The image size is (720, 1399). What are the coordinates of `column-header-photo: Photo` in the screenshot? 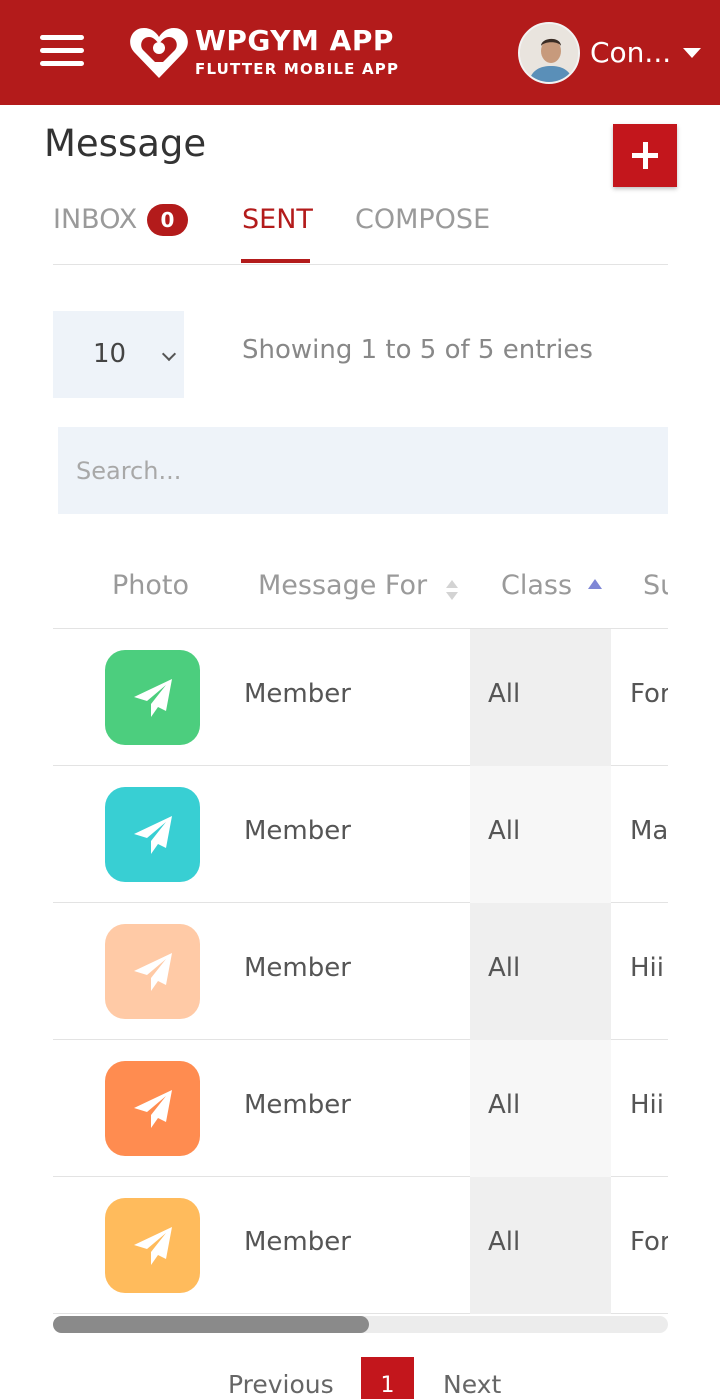 It's located at (150, 585).